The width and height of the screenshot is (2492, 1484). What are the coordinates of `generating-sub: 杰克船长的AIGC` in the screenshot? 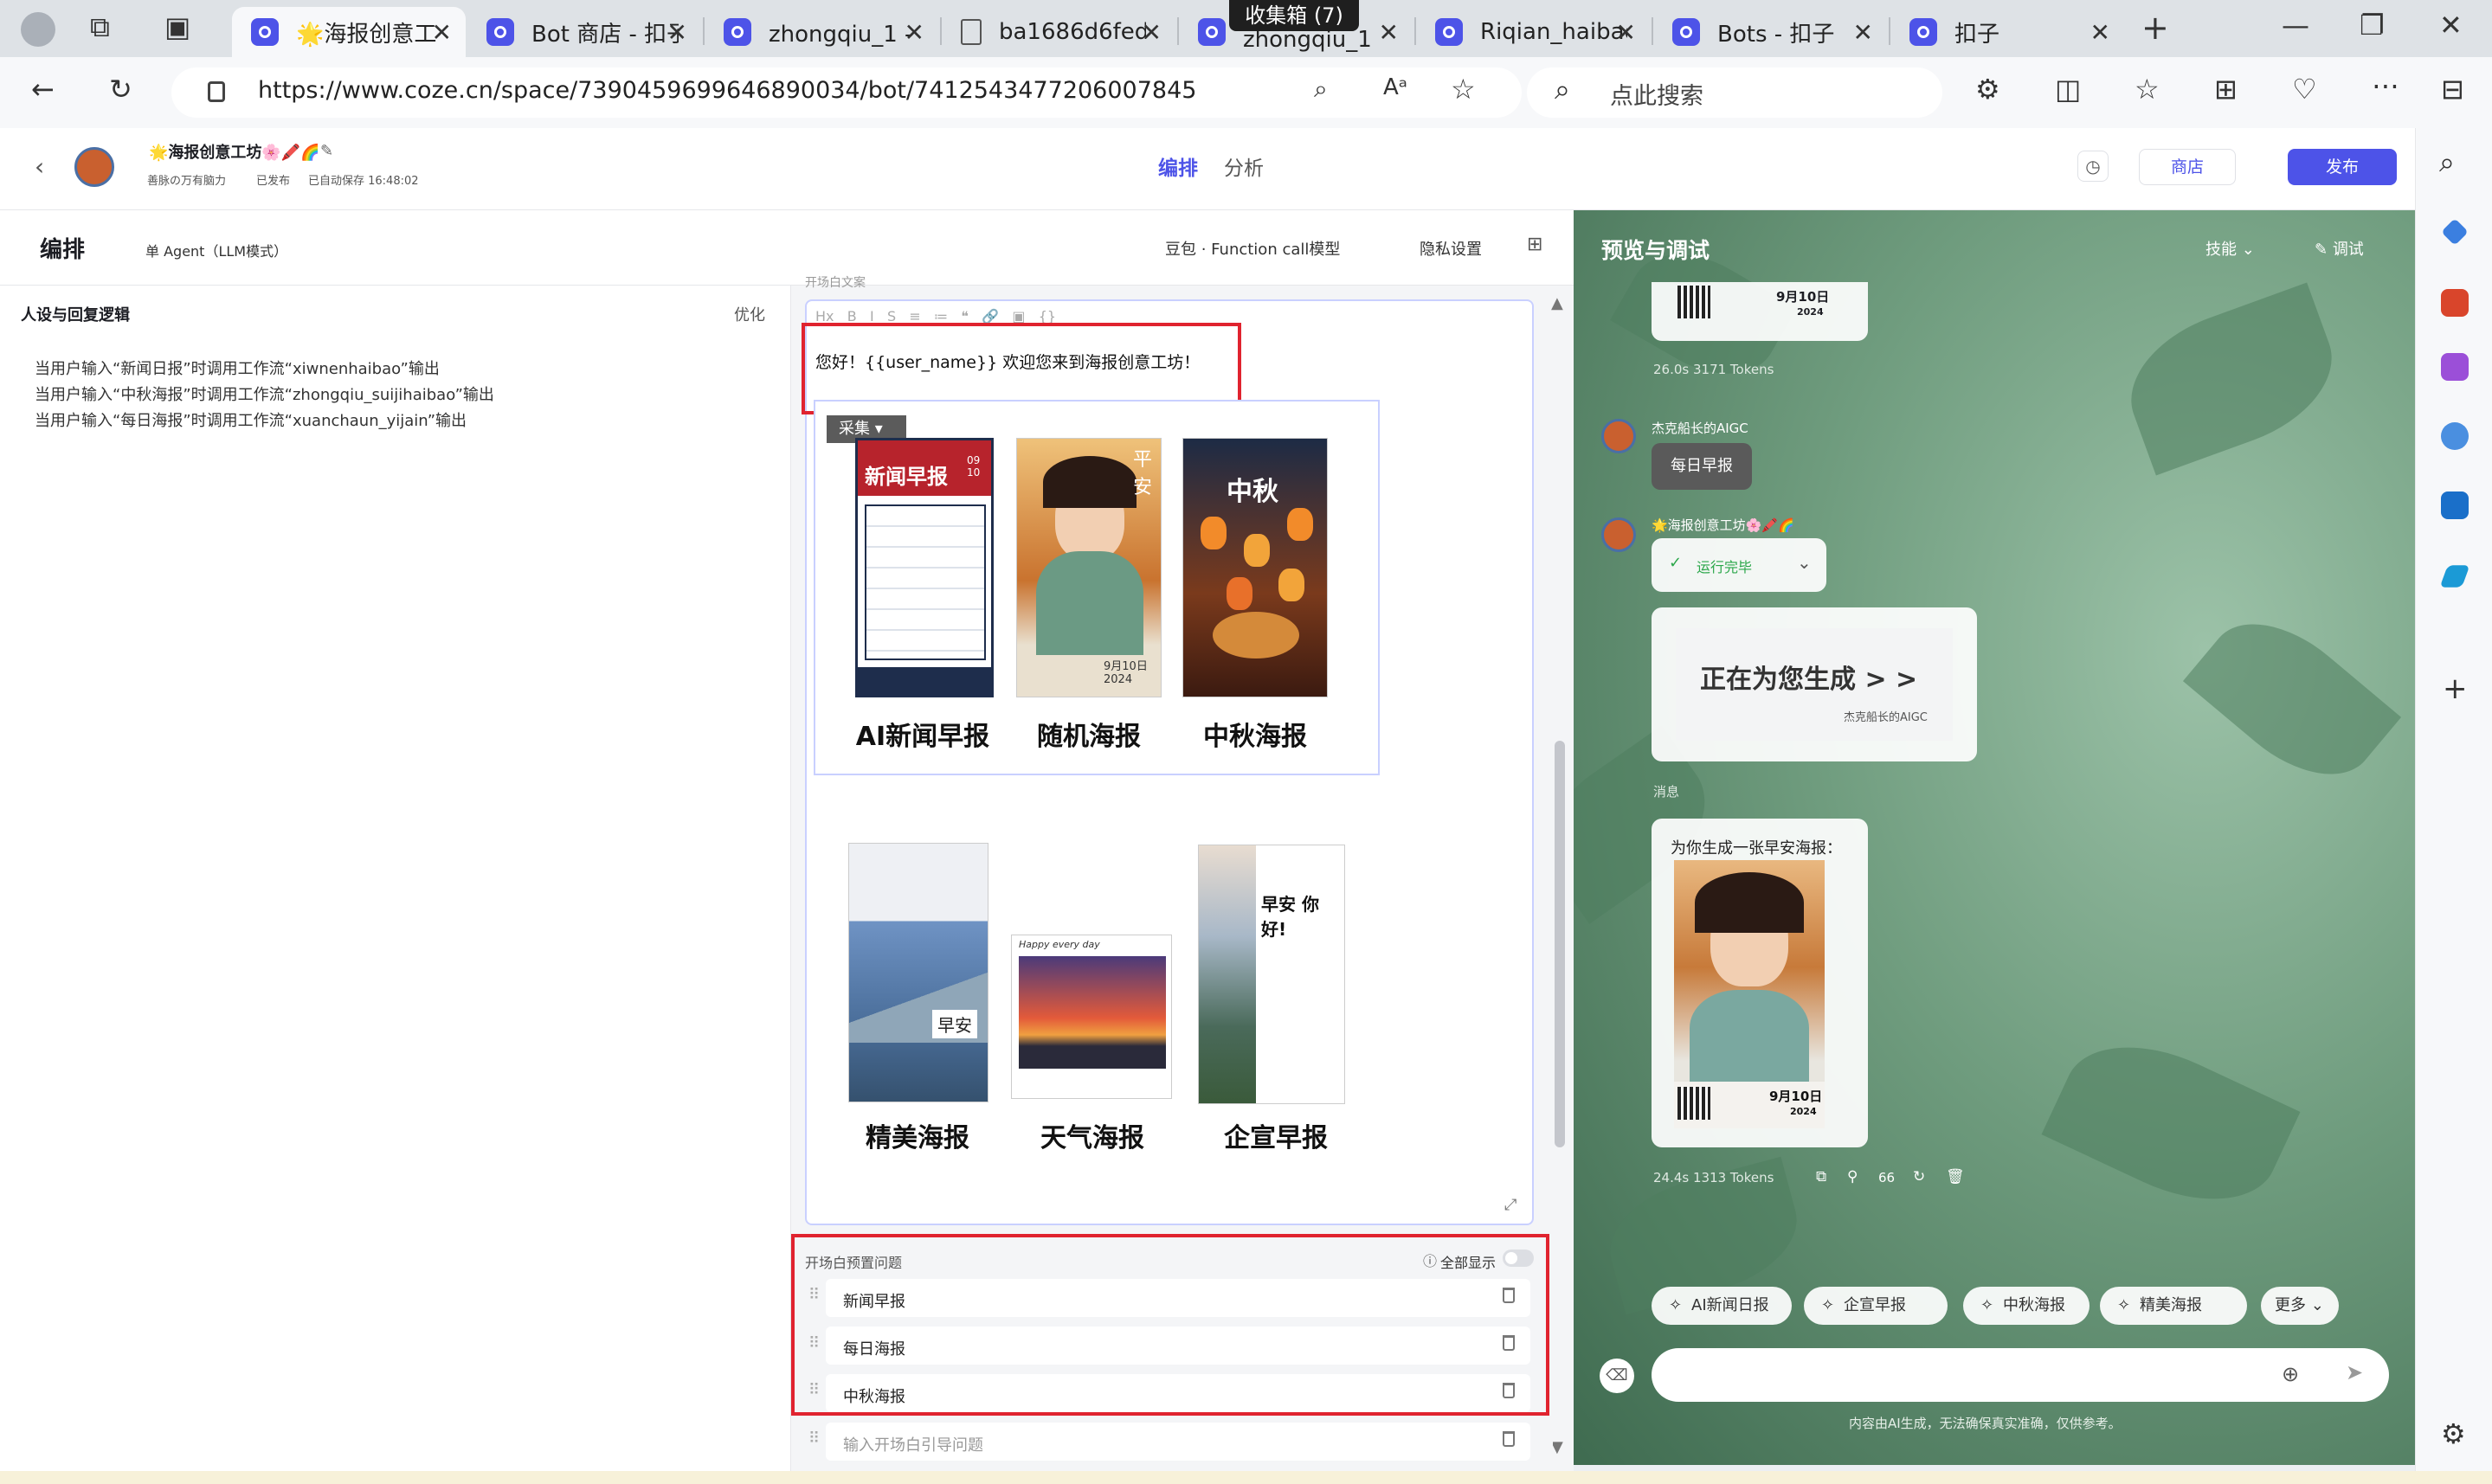 It's located at (1886, 718).